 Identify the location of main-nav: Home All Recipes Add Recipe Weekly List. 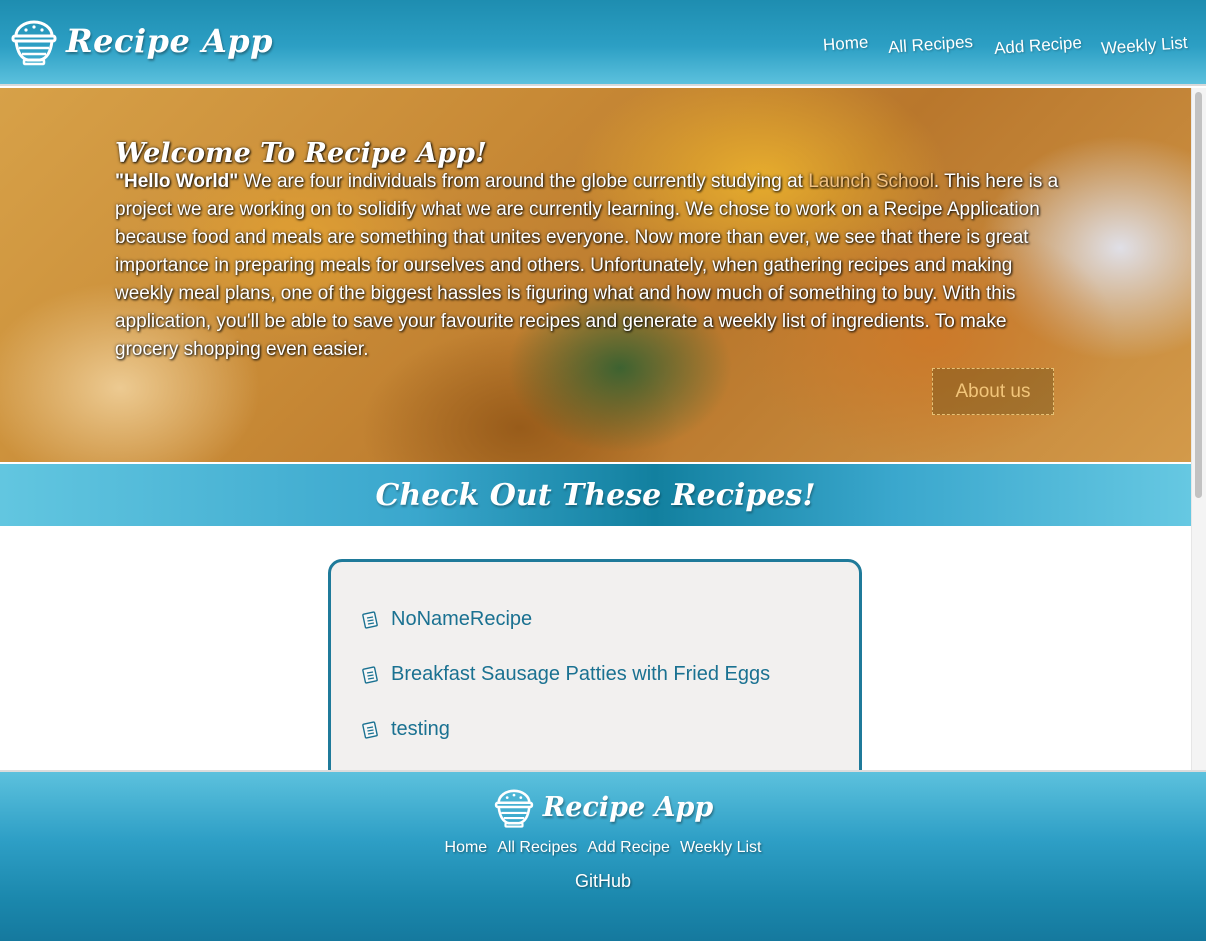
(1005, 44).